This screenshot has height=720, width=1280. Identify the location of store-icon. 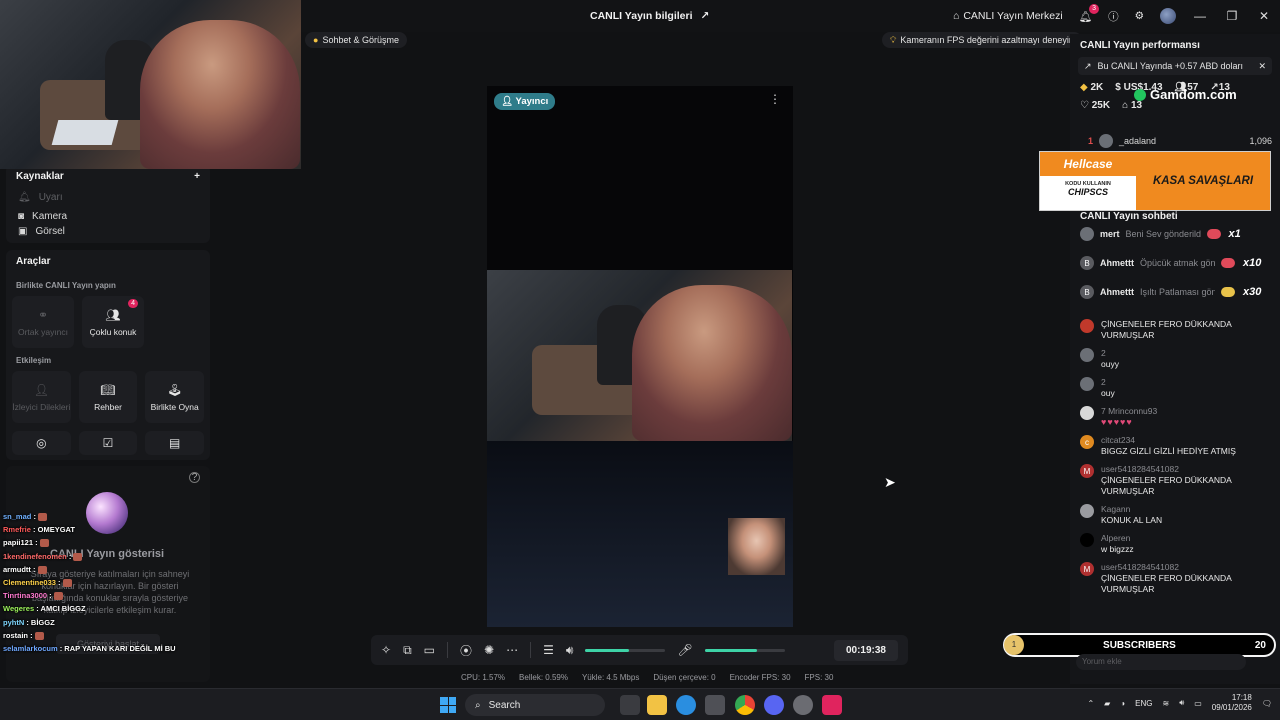
(715, 705).